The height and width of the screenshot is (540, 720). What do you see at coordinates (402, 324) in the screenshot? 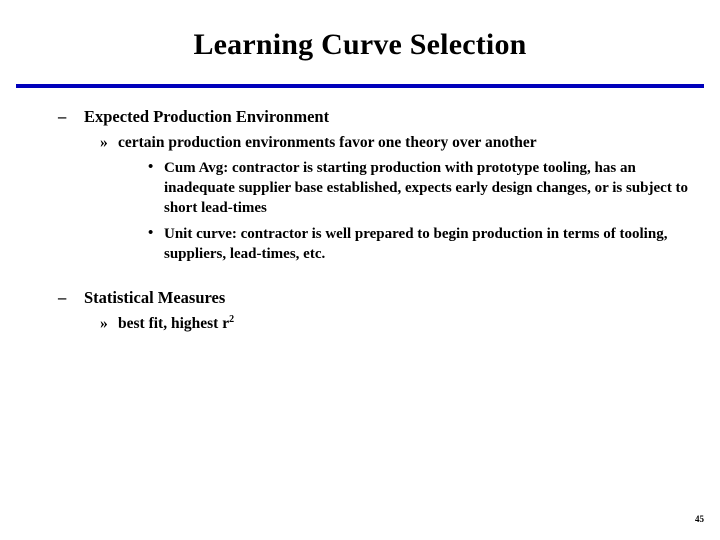
I see `bullet-level2-best-fit: » best fit, highest r2` at bounding box center [402, 324].